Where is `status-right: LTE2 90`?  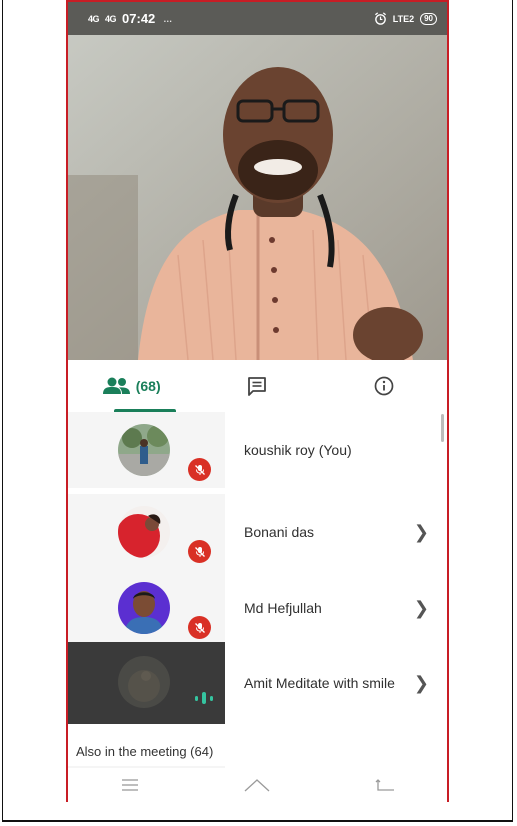
status-right: LTE2 90 is located at coordinates (405, 18).